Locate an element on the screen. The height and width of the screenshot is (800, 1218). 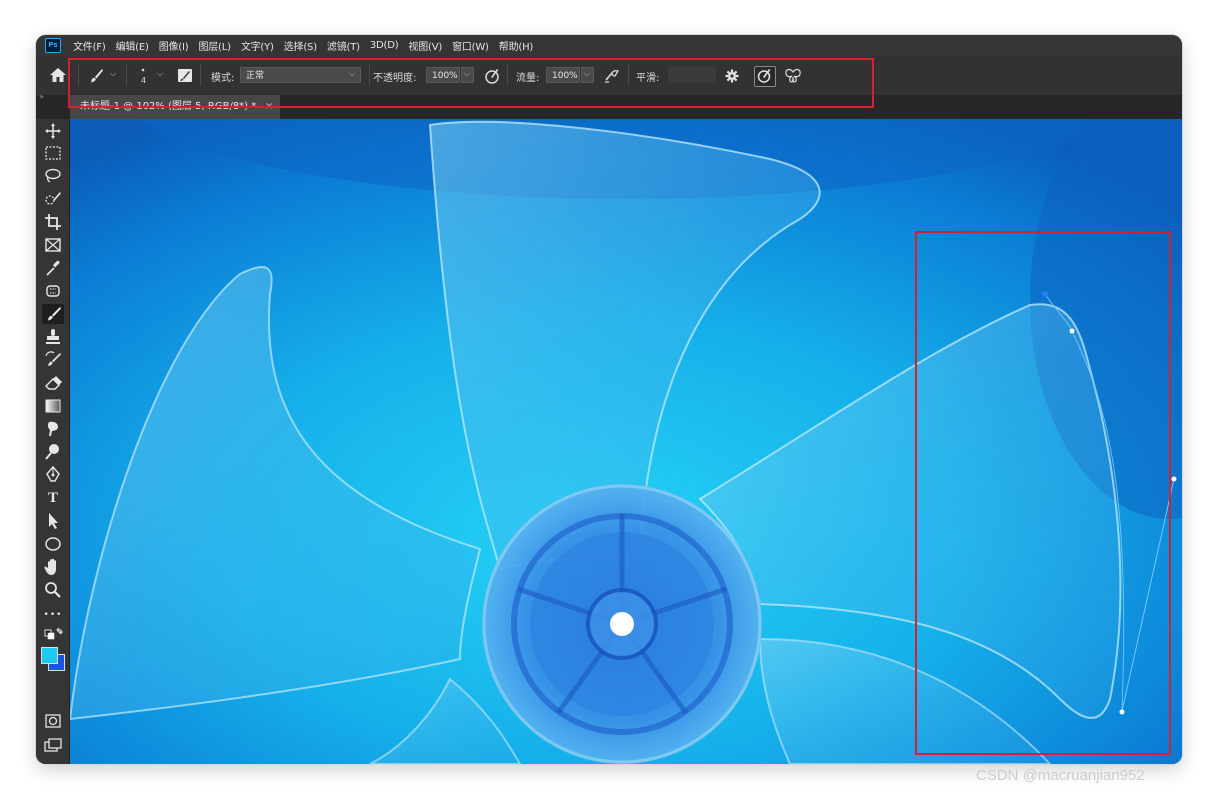
crop-tool-icon is located at coordinates (53, 222).